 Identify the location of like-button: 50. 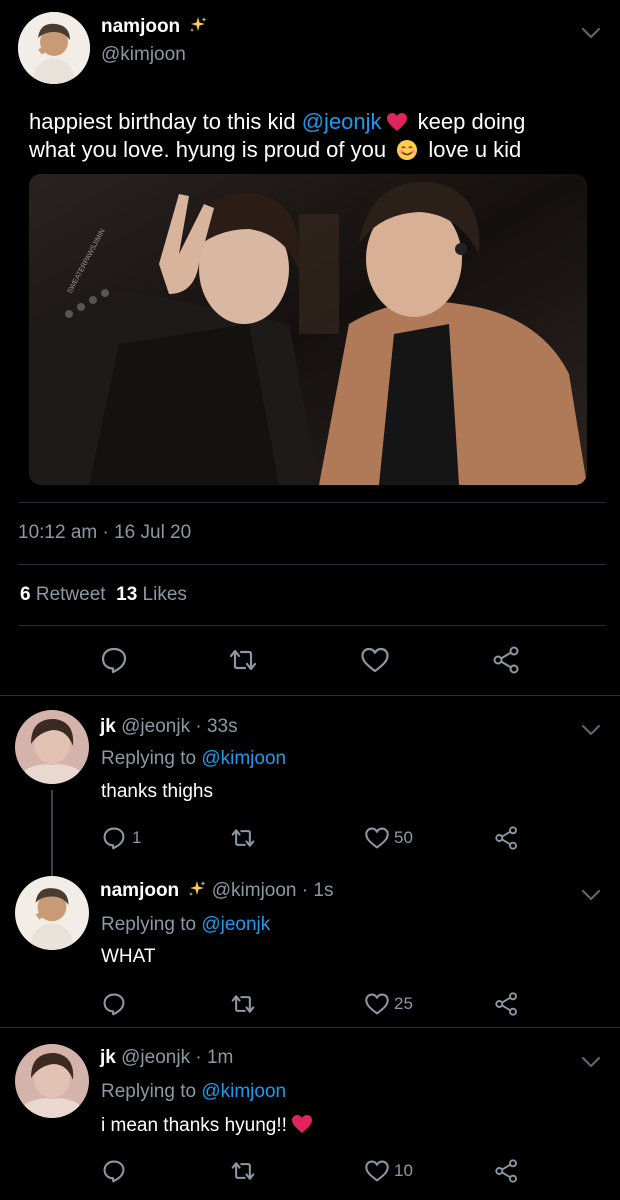
(388, 838).